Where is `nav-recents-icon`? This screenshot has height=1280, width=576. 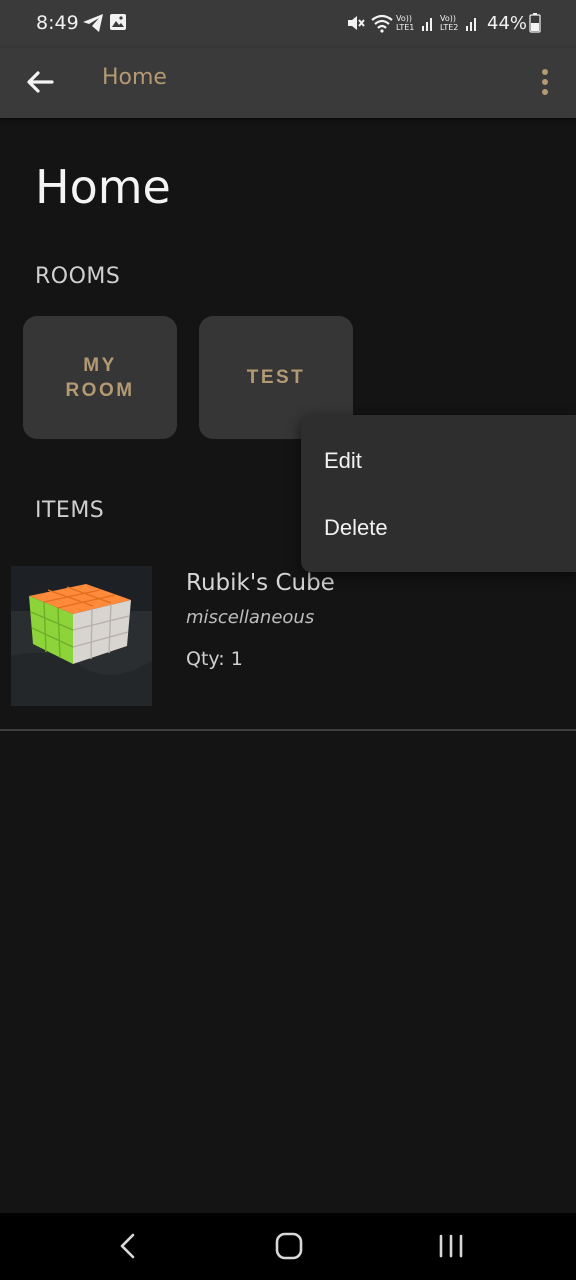 nav-recents-icon is located at coordinates (451, 1246).